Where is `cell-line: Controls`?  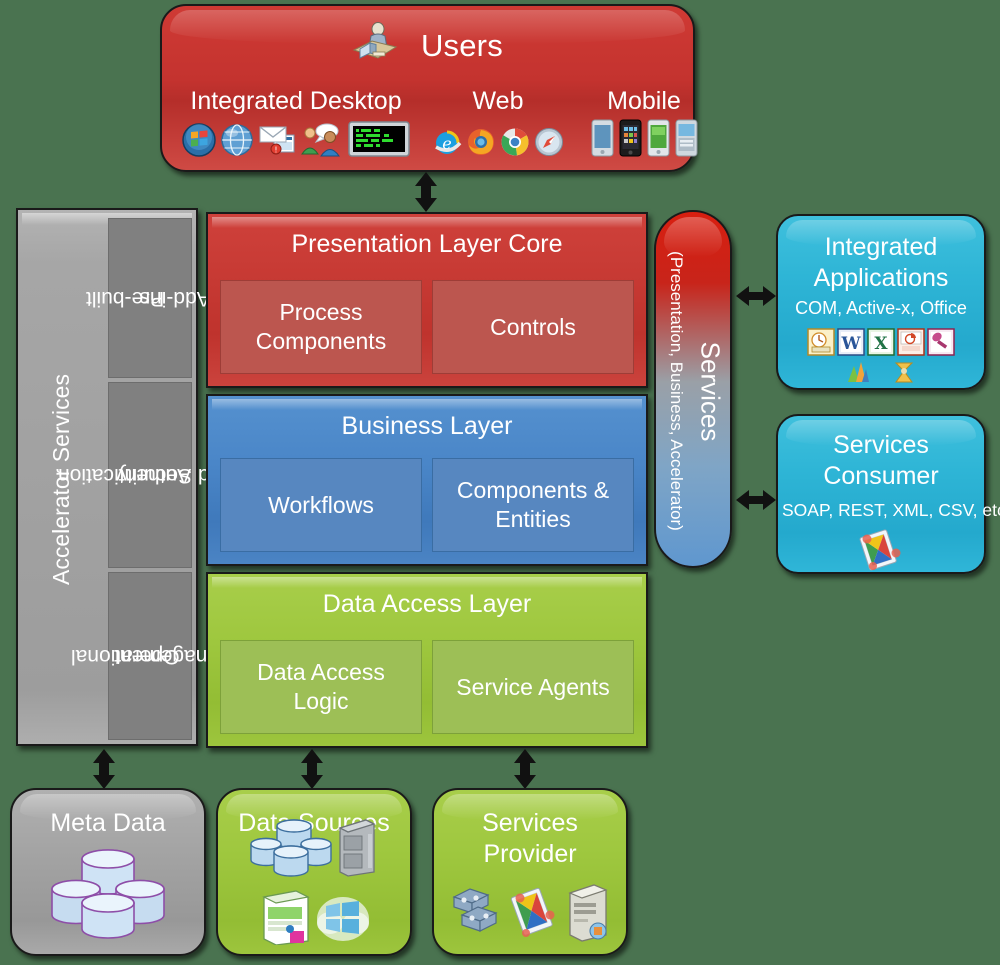 cell-line: Controls is located at coordinates (533, 326).